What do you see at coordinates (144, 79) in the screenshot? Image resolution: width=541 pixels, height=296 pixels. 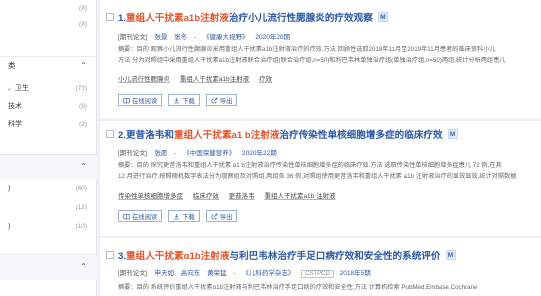 I see `keyword-link: 小儿流行性腮腺炎` at bounding box center [144, 79].